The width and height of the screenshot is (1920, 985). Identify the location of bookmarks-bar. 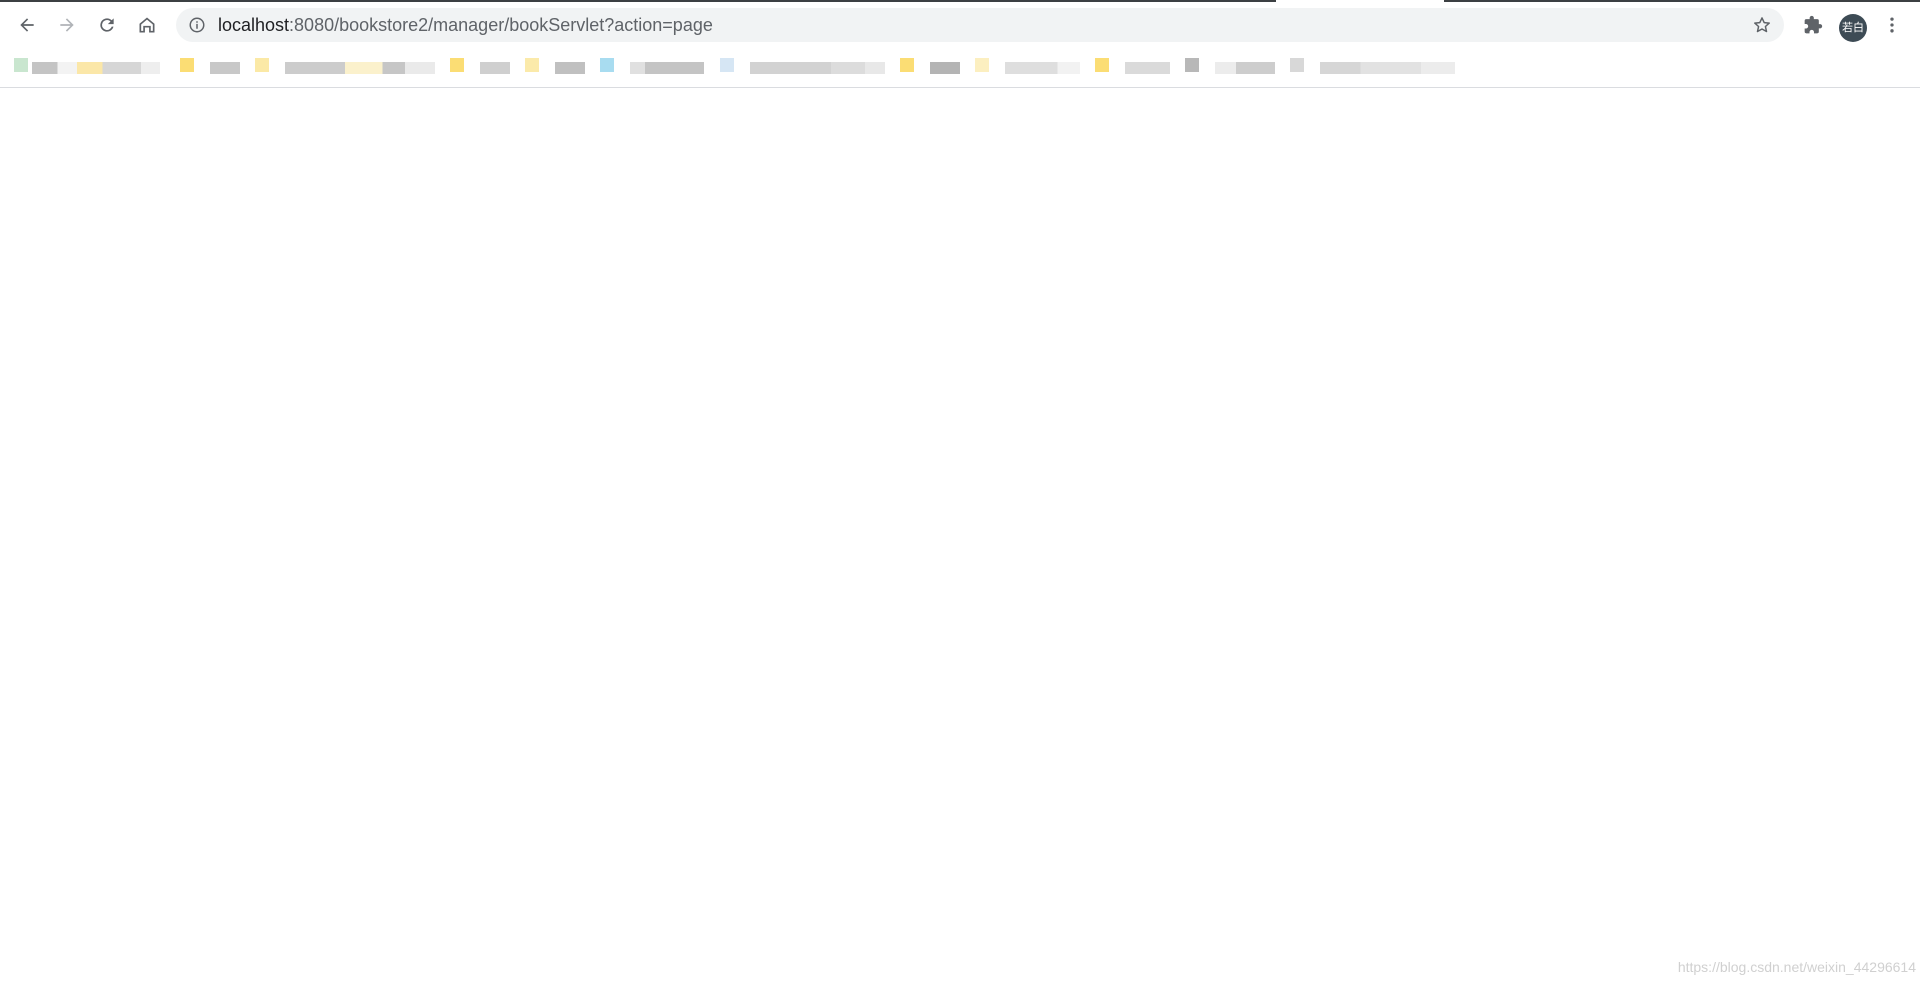
(960, 67).